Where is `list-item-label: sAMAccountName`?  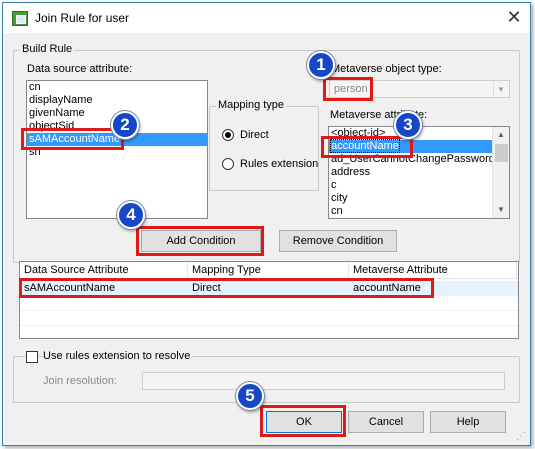
list-item-label: sAMAccountName is located at coordinates (75, 139).